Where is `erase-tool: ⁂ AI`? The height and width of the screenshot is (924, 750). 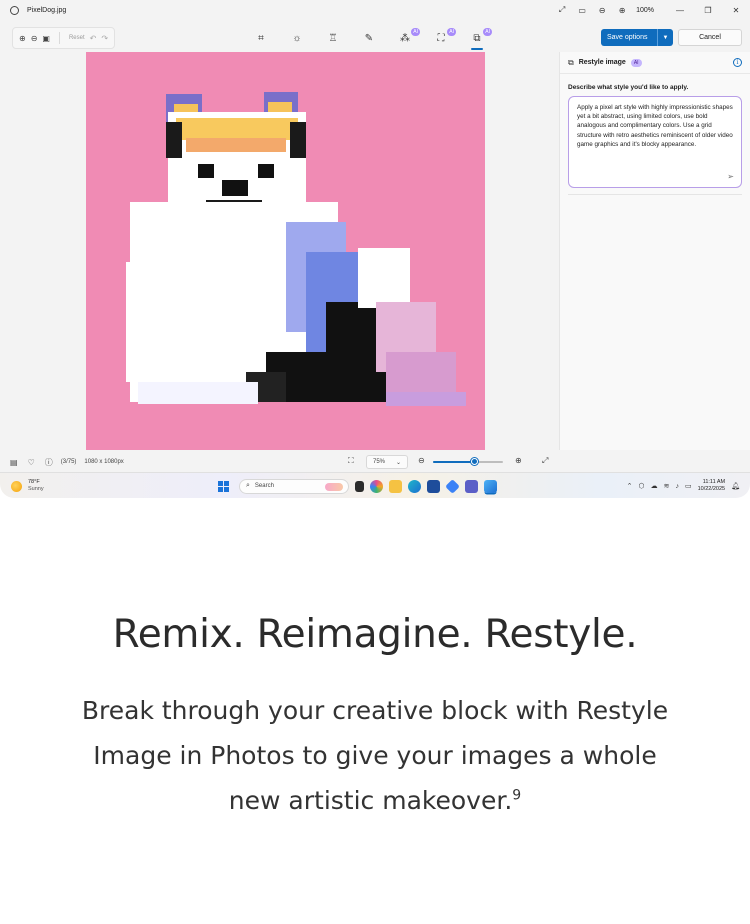 erase-tool: ⁂ AI is located at coordinates (407, 37).